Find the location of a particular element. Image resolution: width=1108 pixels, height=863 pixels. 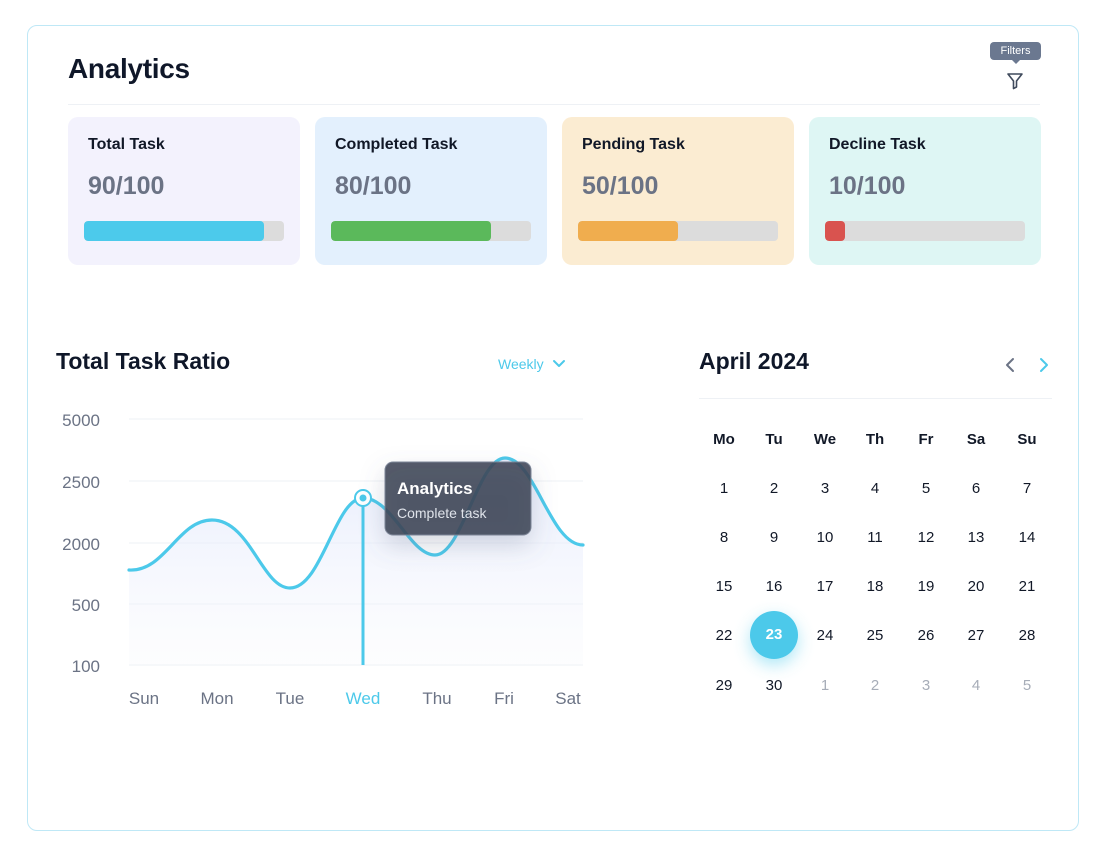

x-tick-label: Sun is located at coordinates (144, 698).